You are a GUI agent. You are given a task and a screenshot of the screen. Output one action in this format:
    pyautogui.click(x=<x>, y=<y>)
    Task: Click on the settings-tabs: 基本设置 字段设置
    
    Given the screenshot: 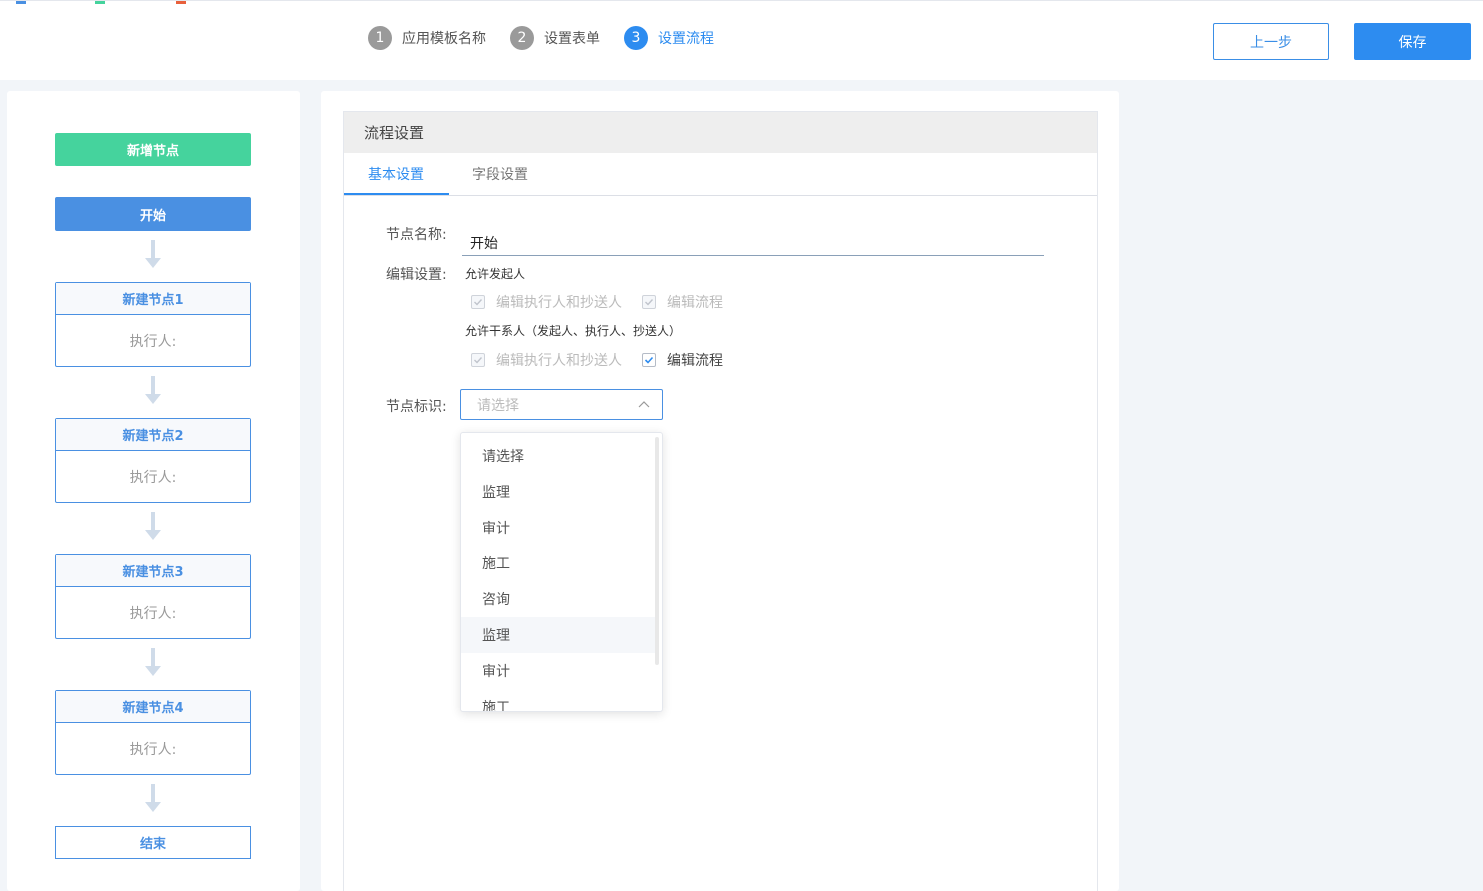 What is the action you would take?
    pyautogui.click(x=720, y=174)
    